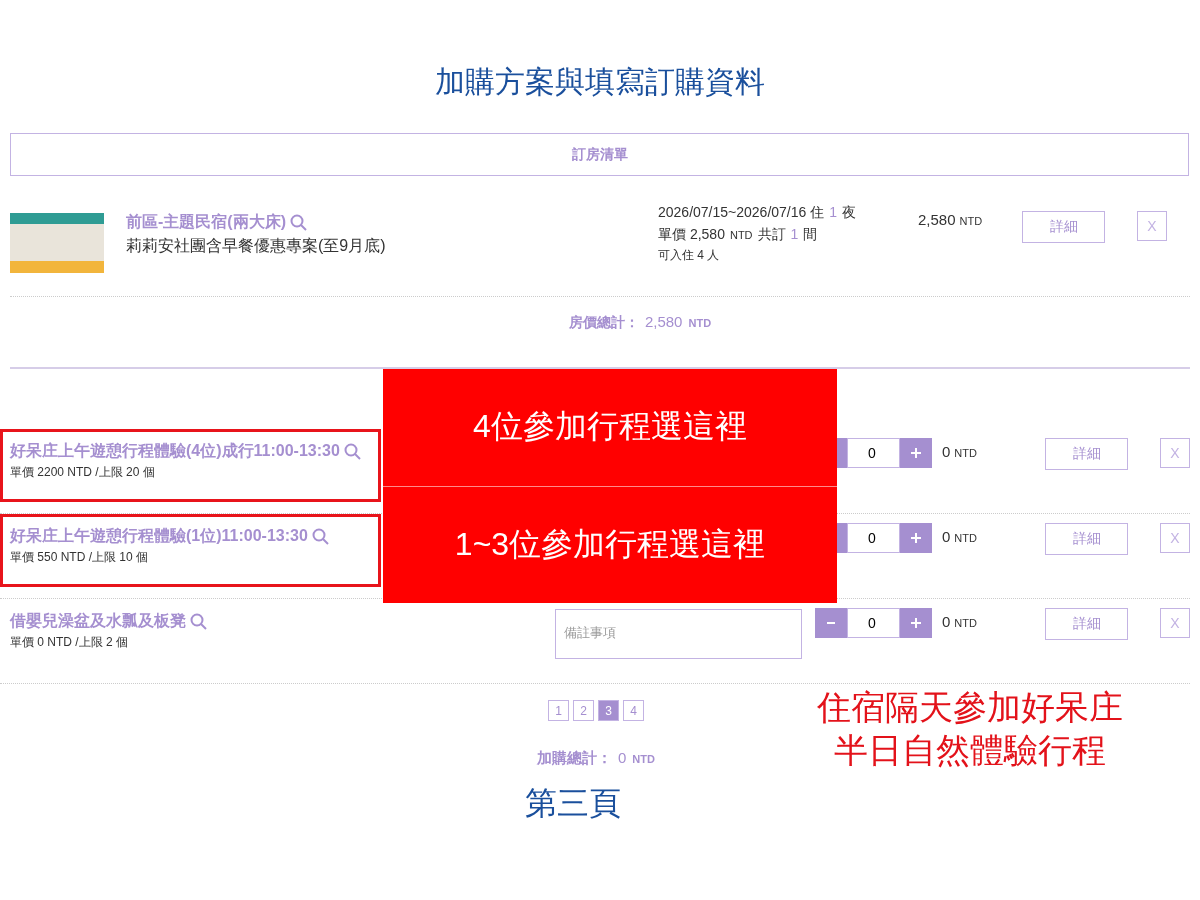 The image size is (1200, 900). Describe the element at coordinates (583, 710) in the screenshot. I see `page-button: 2` at that location.